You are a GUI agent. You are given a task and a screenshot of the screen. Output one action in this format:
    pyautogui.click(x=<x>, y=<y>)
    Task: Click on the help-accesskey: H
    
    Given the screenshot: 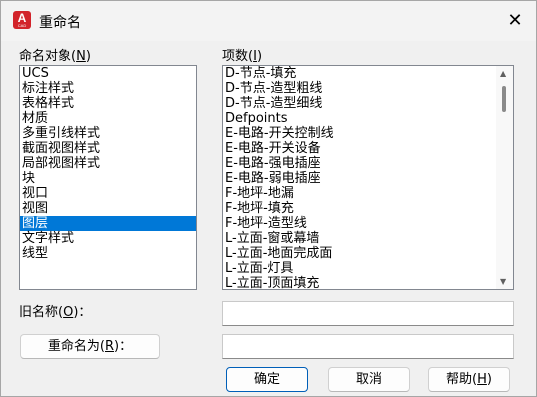 What is the action you would take?
    pyautogui.click(x=482, y=379)
    